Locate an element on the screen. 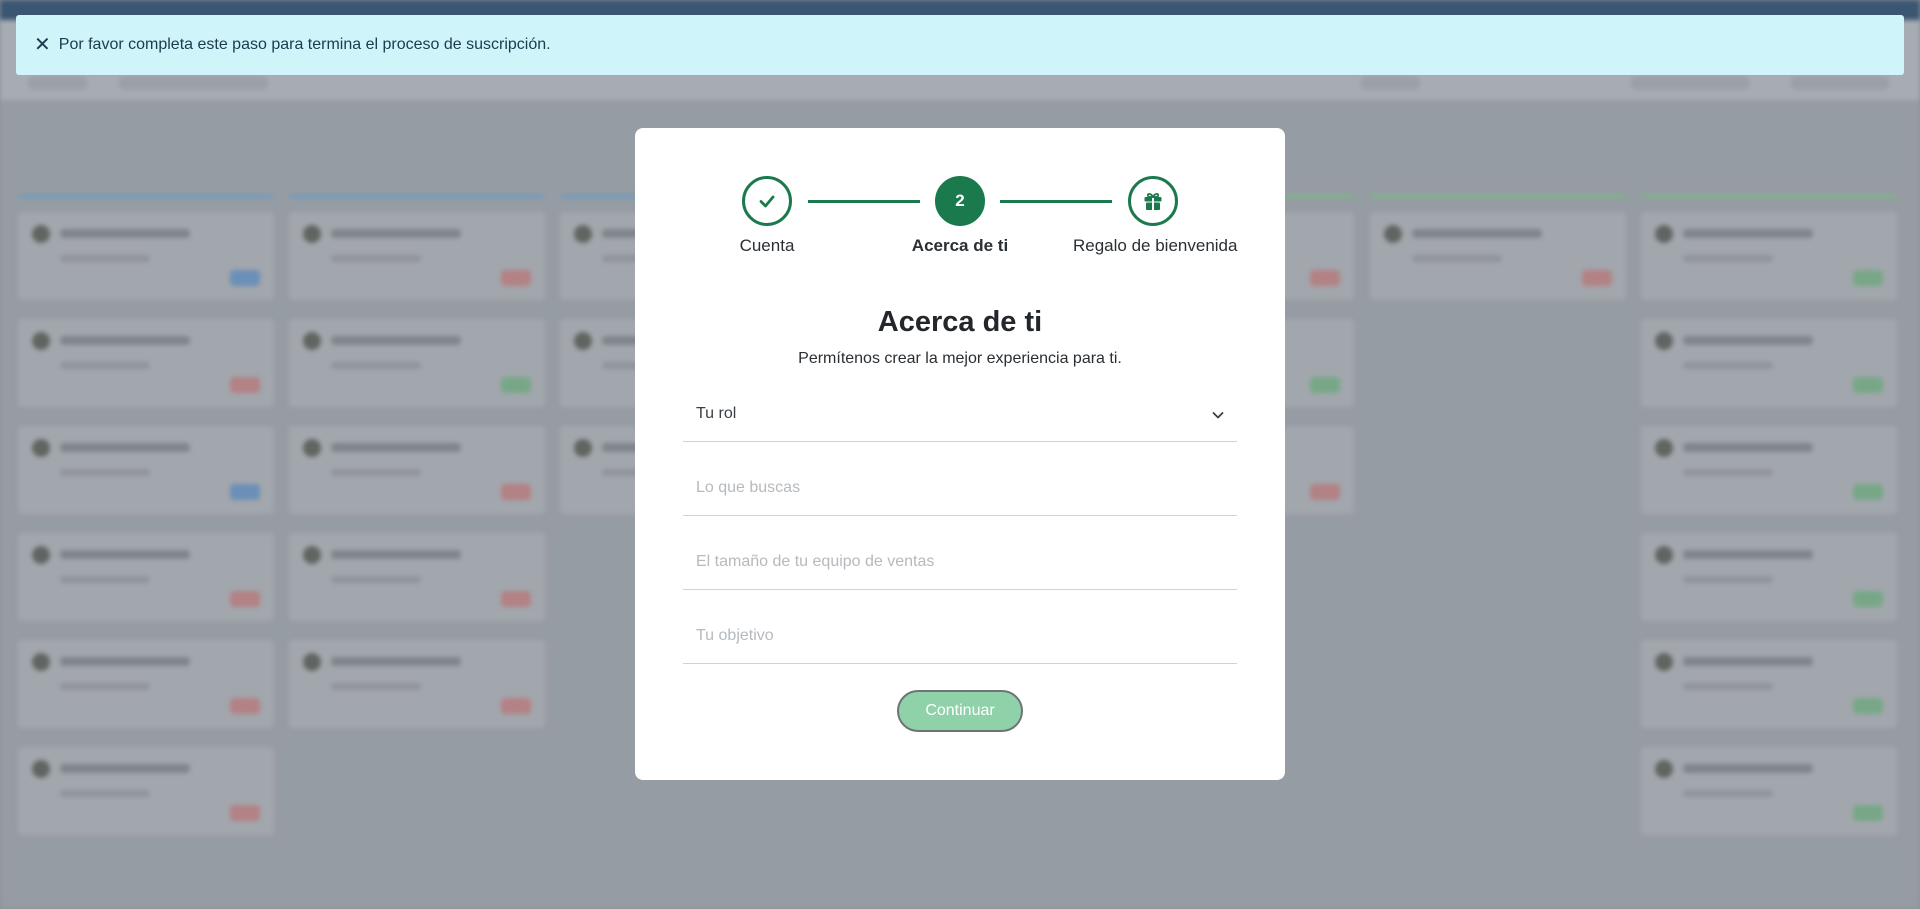 This screenshot has height=909, width=1920. role-select: Tu rol is located at coordinates (960, 416).